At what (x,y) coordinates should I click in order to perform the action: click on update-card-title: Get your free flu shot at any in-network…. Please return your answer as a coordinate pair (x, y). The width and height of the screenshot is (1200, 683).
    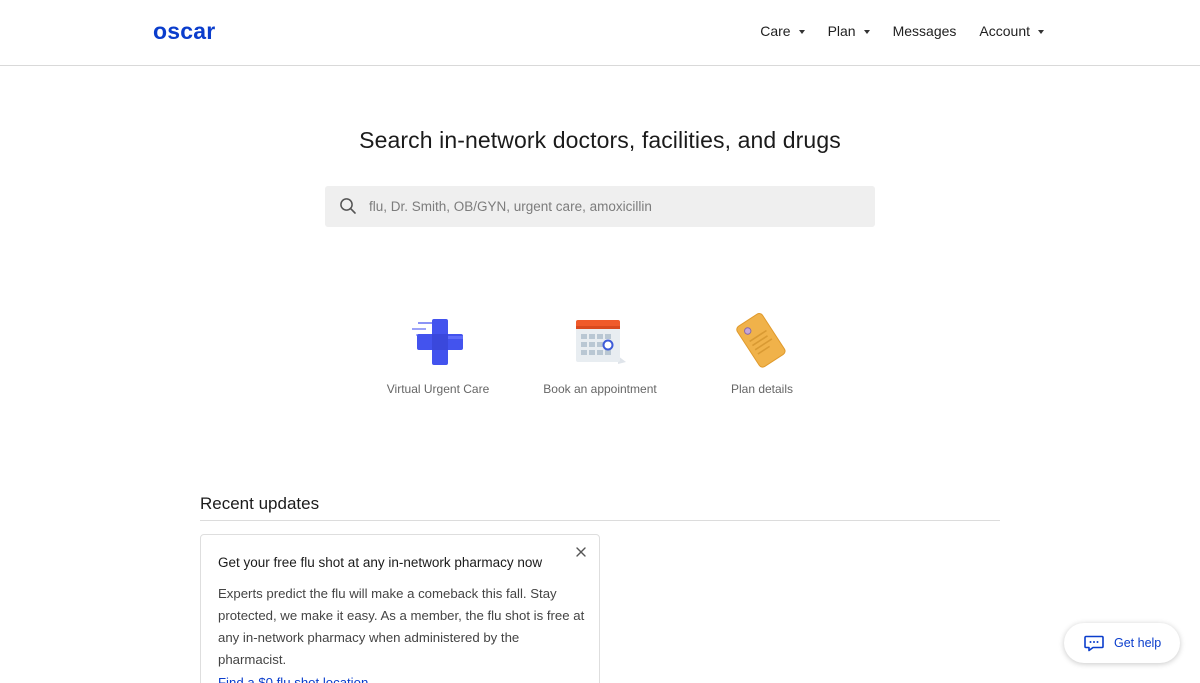
    Looking at the image, I should click on (380, 562).